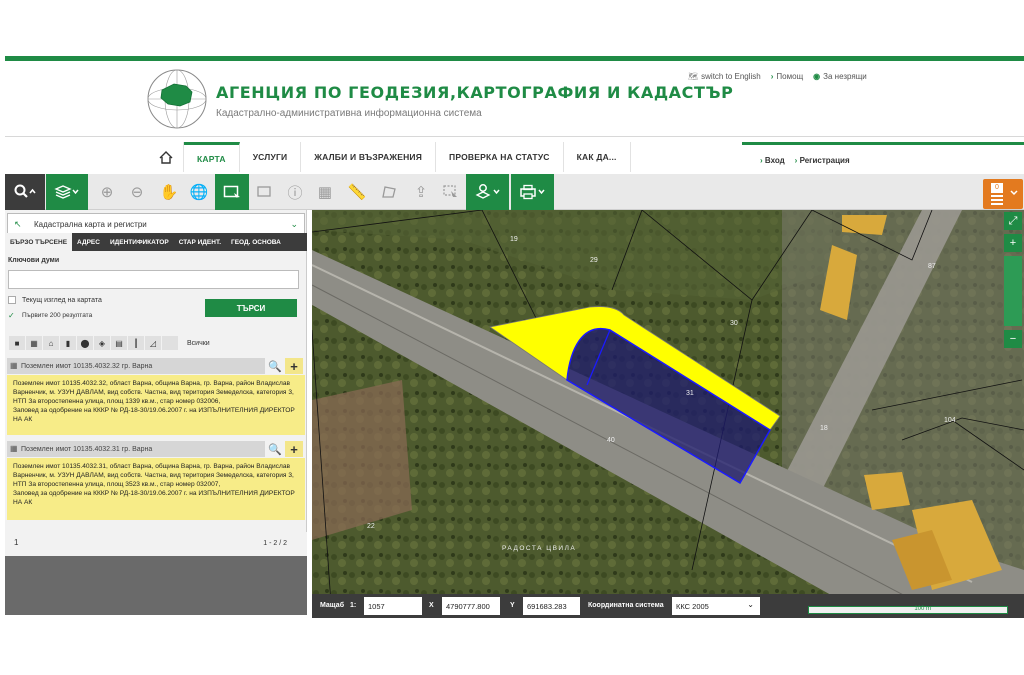 The image size is (1024, 675). I want to click on switch-language-link: 🗺 switch to English, so click(724, 76).